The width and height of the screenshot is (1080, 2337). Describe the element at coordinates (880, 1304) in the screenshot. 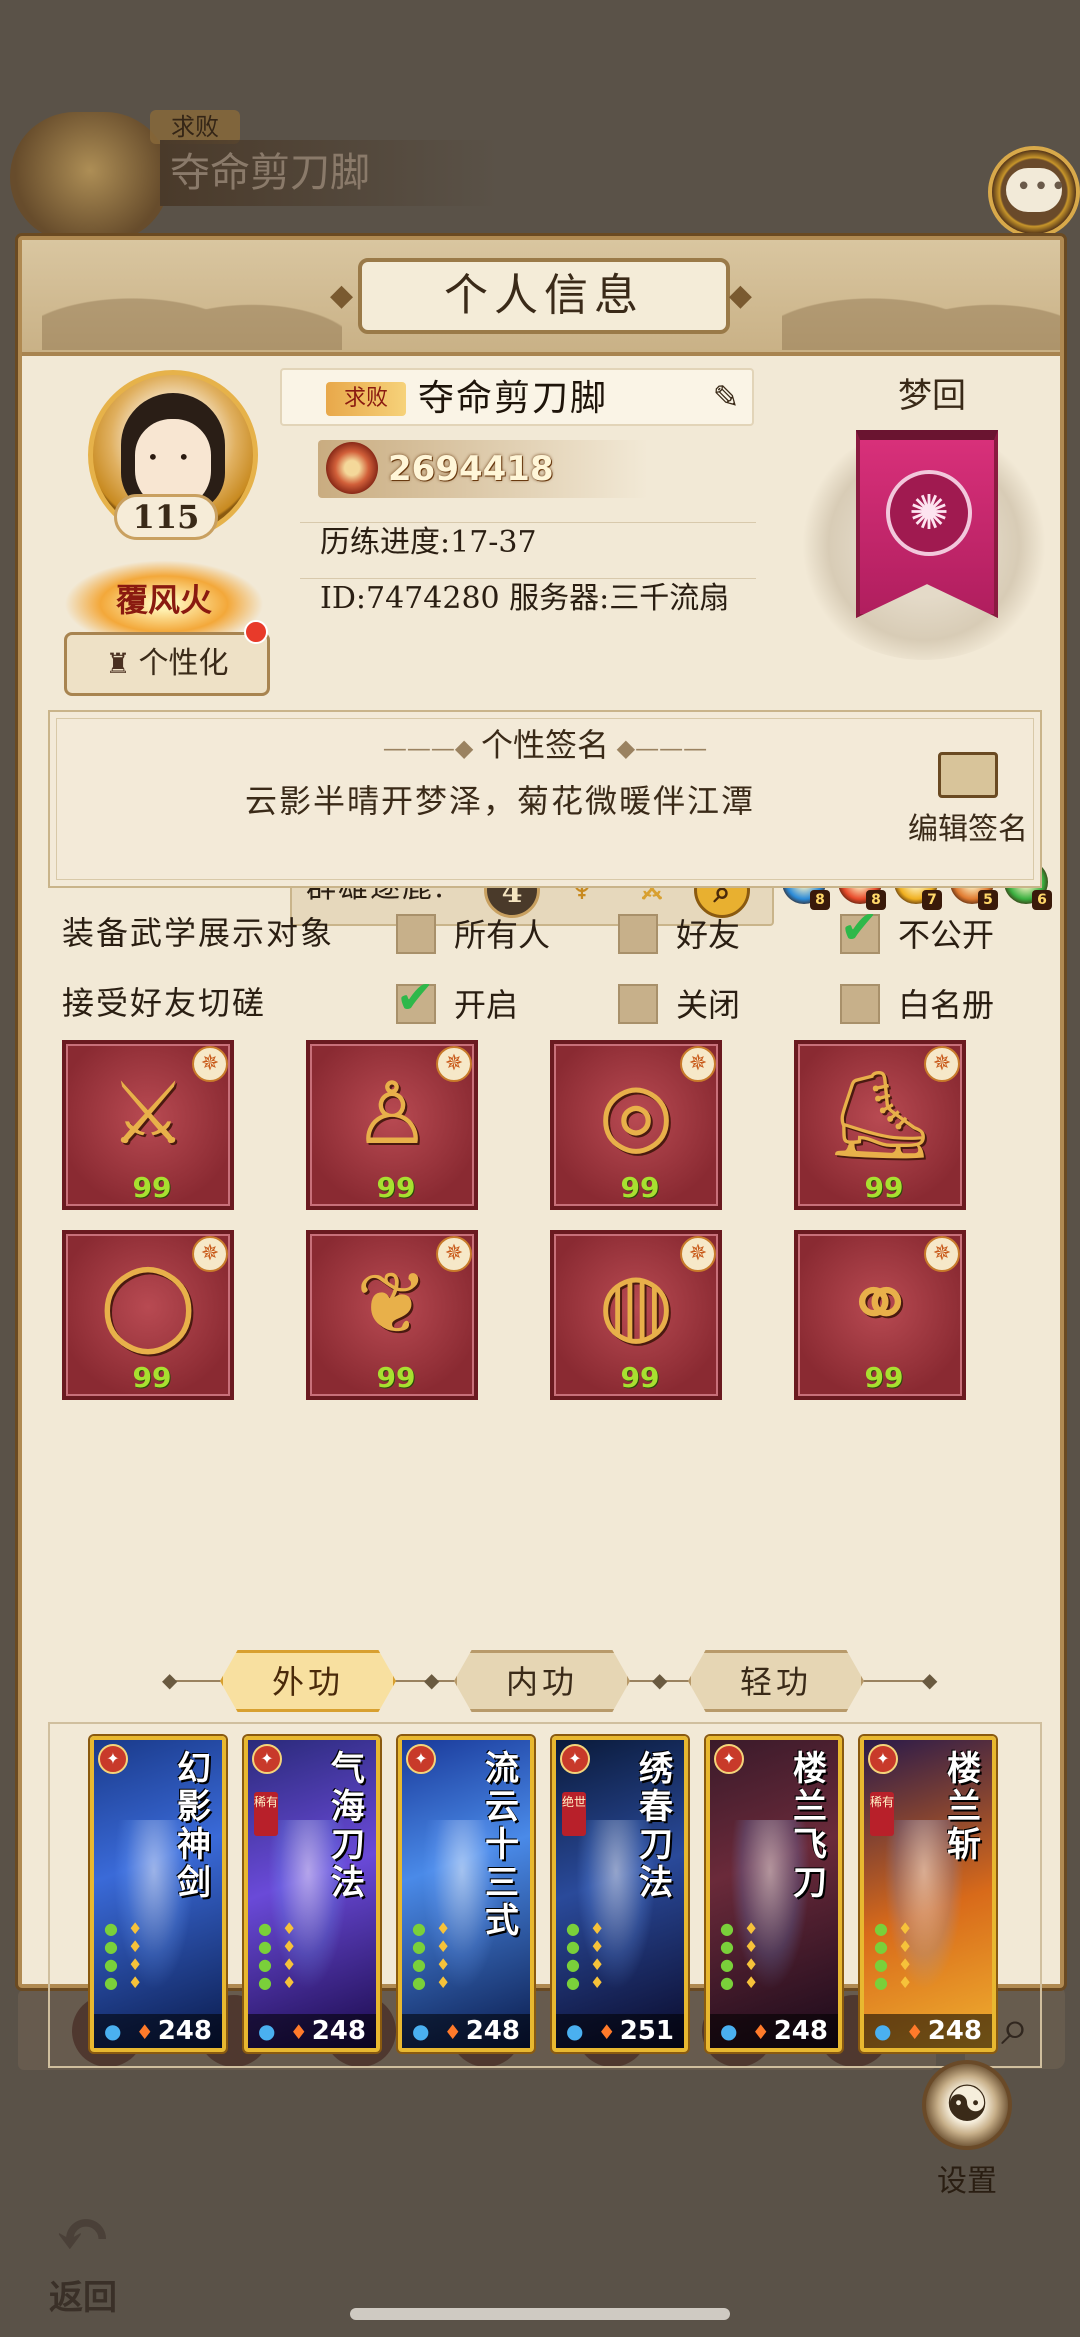

I see `ring-icon: ⚭` at that location.